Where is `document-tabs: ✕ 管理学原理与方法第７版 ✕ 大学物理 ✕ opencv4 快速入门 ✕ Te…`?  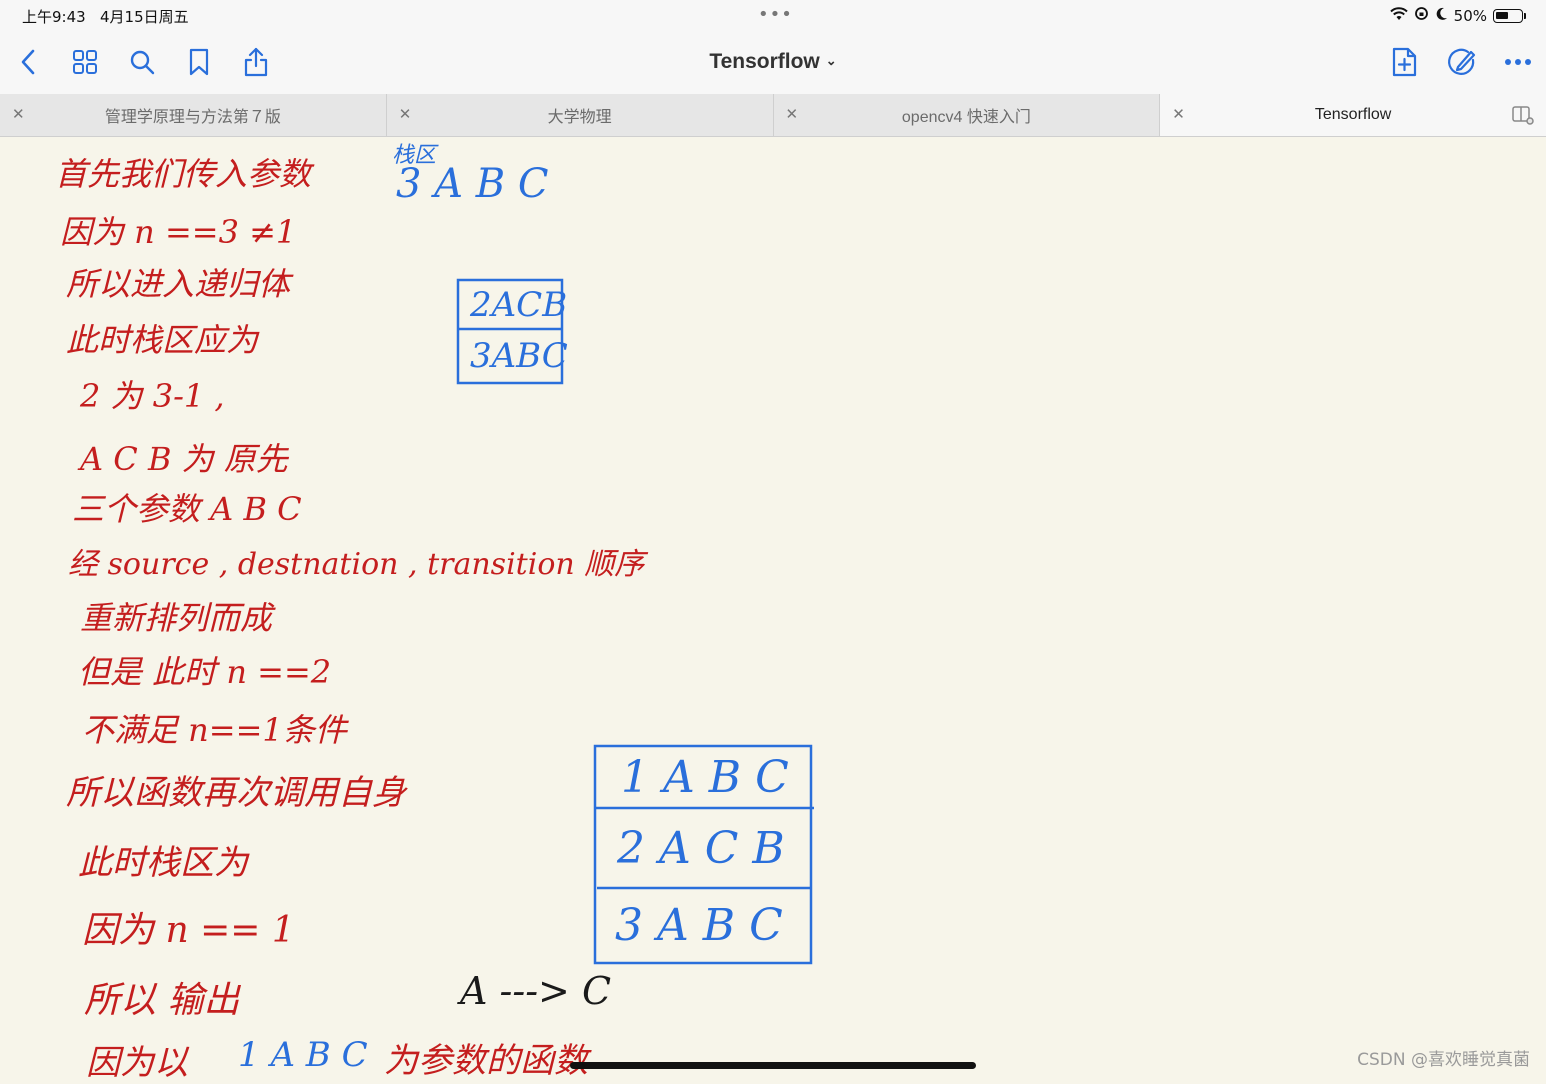 document-tabs: ✕ 管理学原理与方法第７版 ✕ 大学物理 ✕ opencv4 快速入门 ✕ Te… is located at coordinates (773, 115).